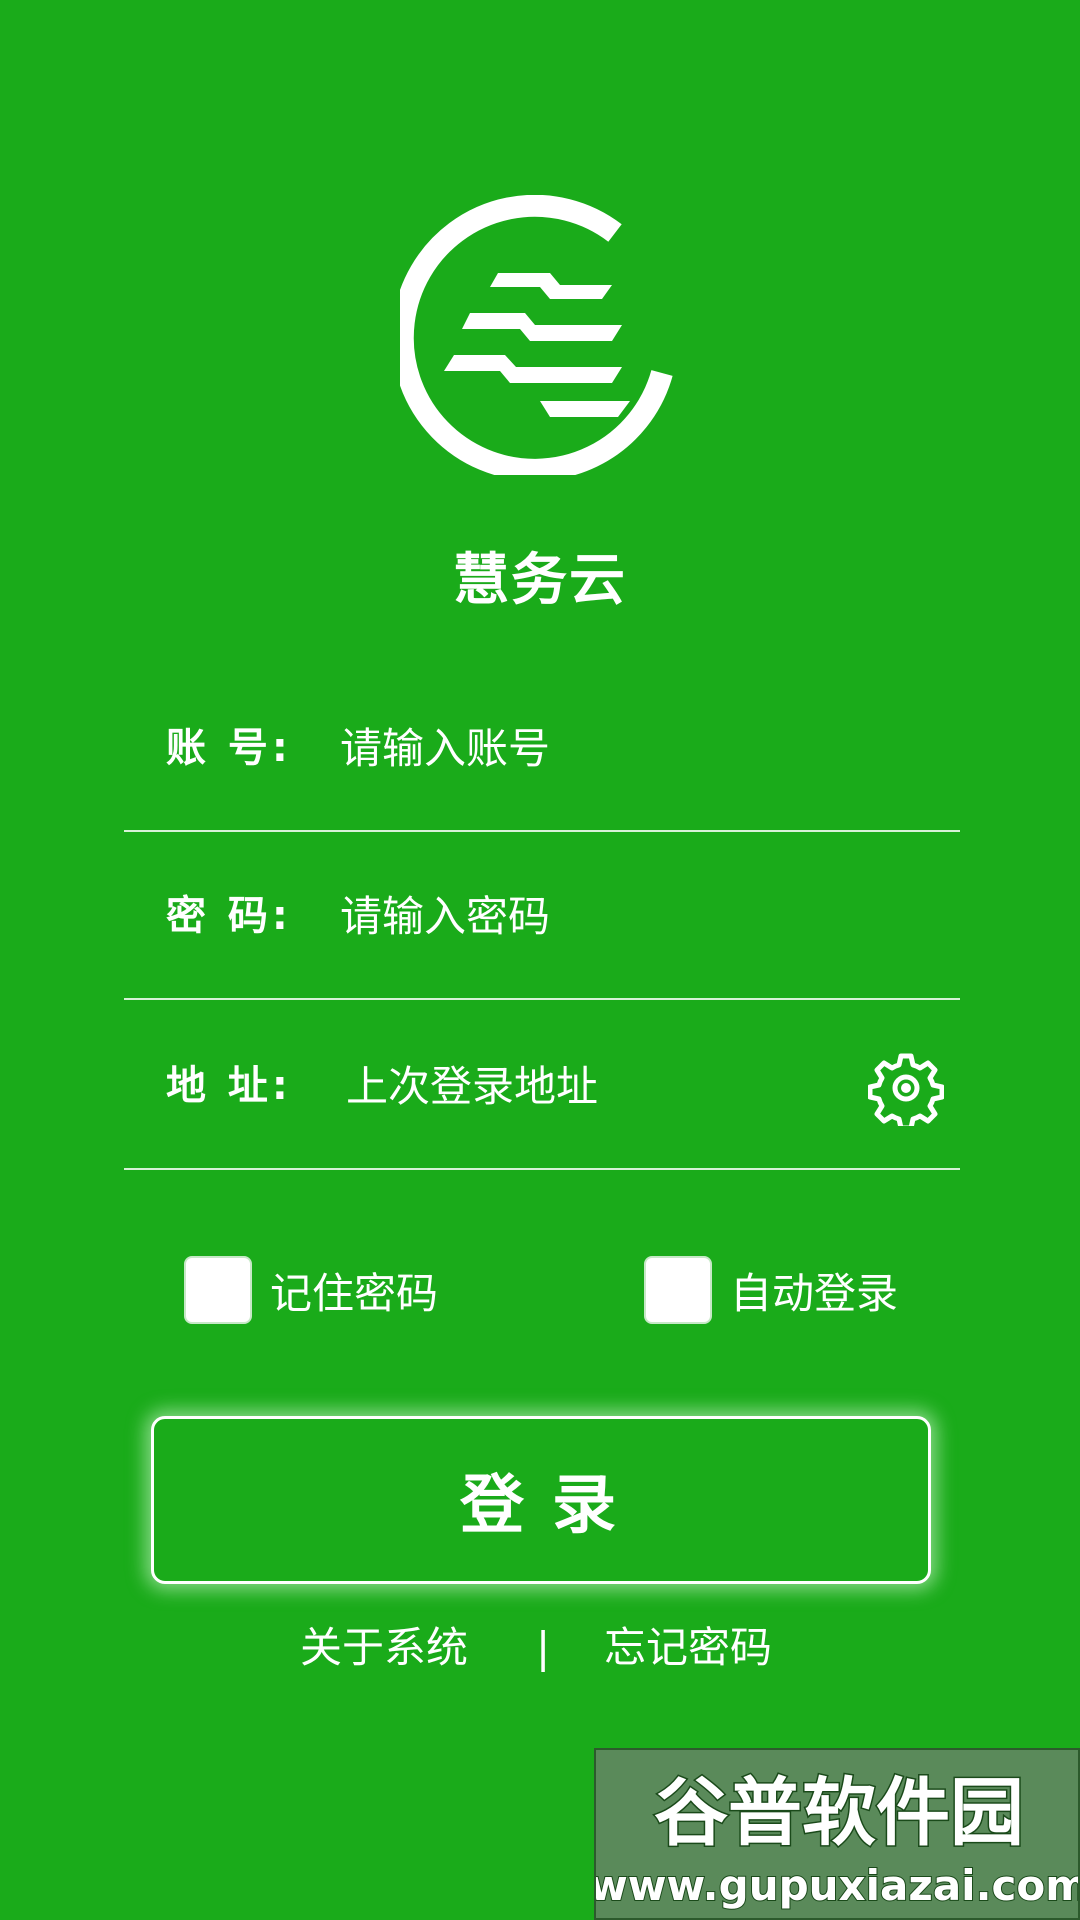  I want to click on password-field: 密 码:, so click(542, 916).